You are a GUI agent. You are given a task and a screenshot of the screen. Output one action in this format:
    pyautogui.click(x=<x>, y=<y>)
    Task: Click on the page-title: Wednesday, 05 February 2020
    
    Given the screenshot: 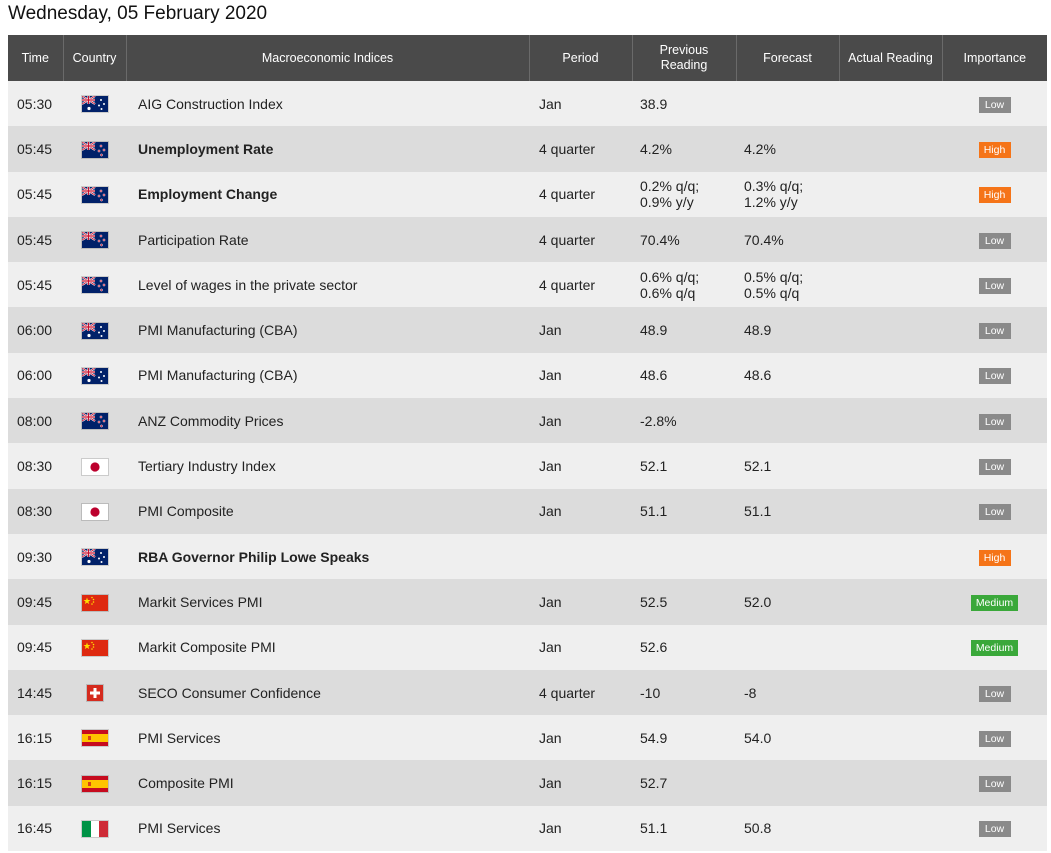 What is the action you would take?
    pyautogui.click(x=138, y=13)
    